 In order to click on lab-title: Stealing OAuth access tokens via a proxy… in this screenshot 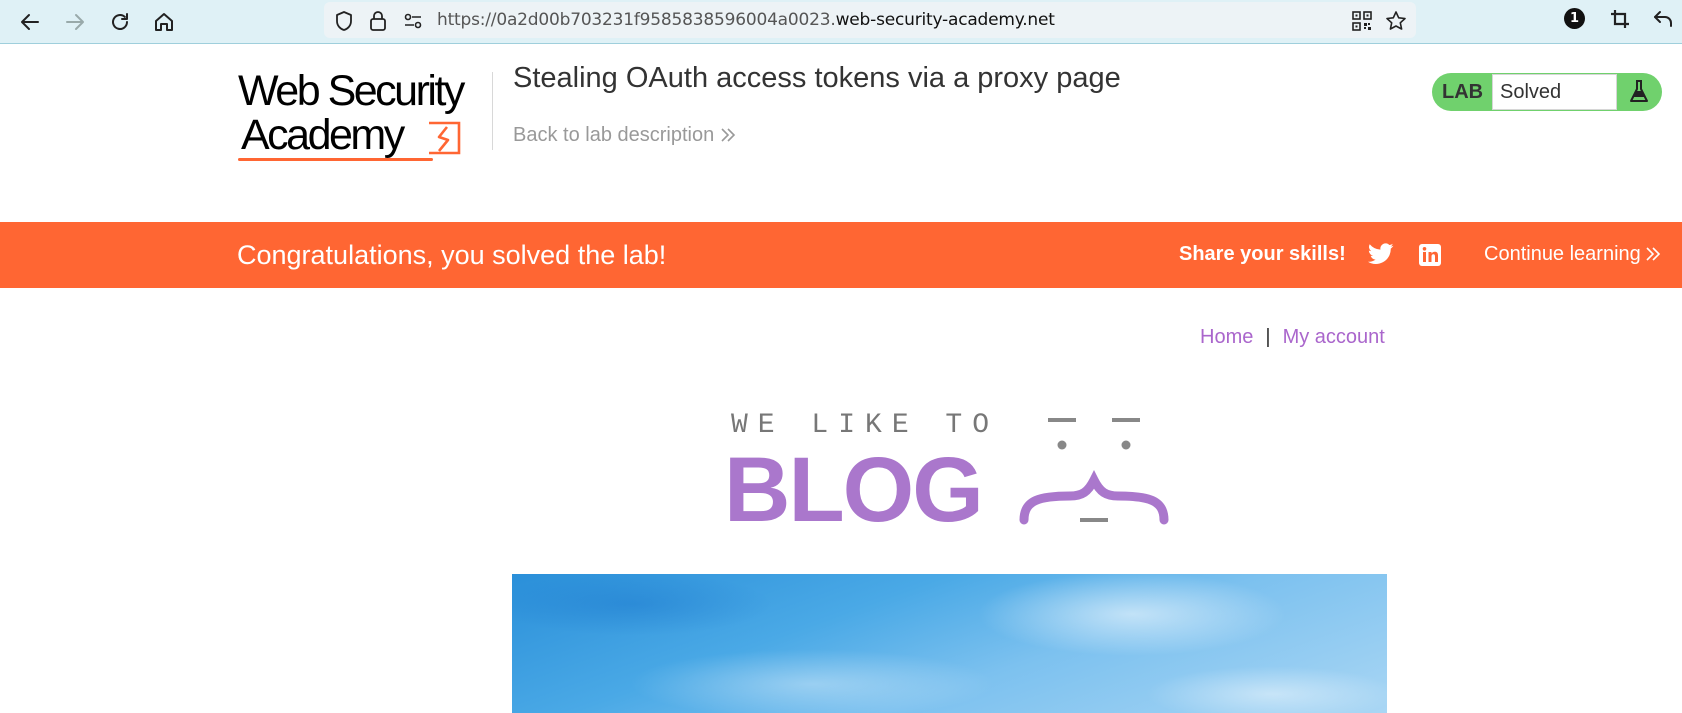, I will do `click(817, 78)`.